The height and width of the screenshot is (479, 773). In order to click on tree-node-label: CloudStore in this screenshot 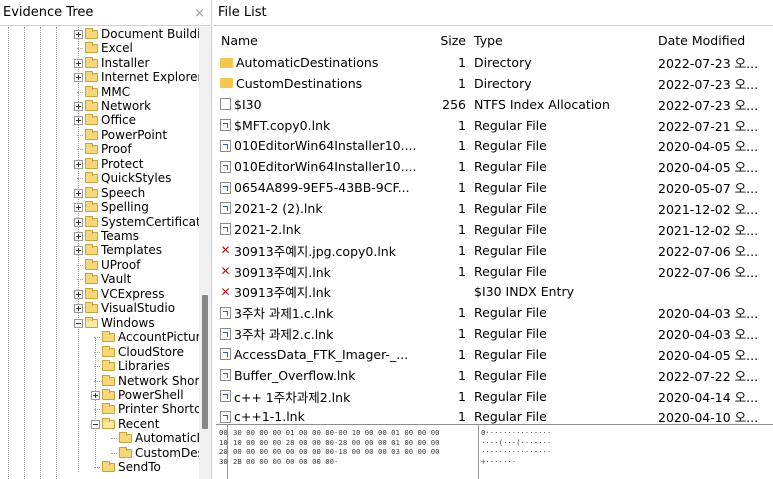, I will do `click(151, 351)`.